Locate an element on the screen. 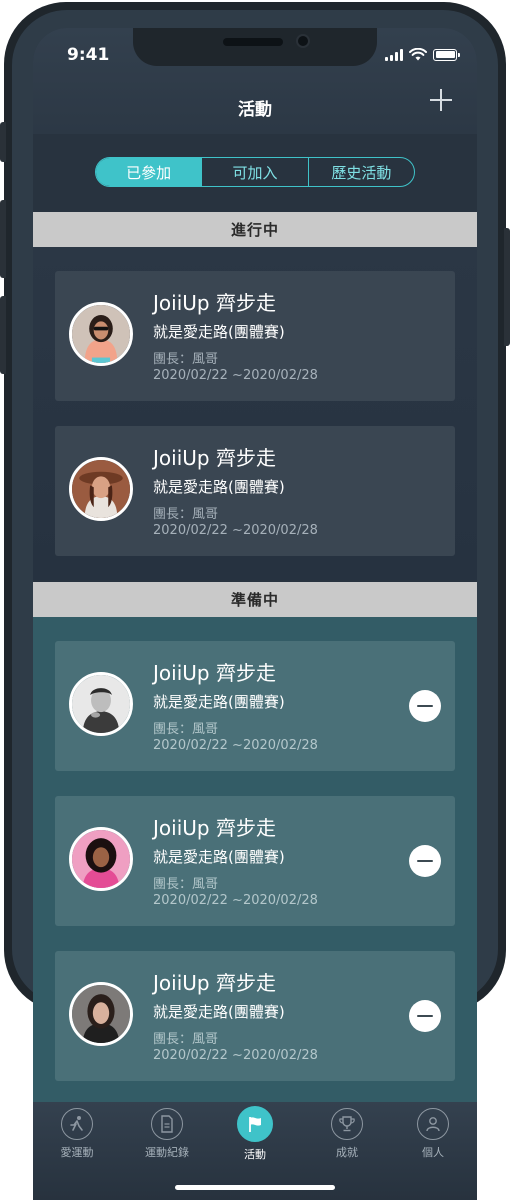 This screenshot has width=510, height=1200. signal-icon is located at coordinates (394, 54).